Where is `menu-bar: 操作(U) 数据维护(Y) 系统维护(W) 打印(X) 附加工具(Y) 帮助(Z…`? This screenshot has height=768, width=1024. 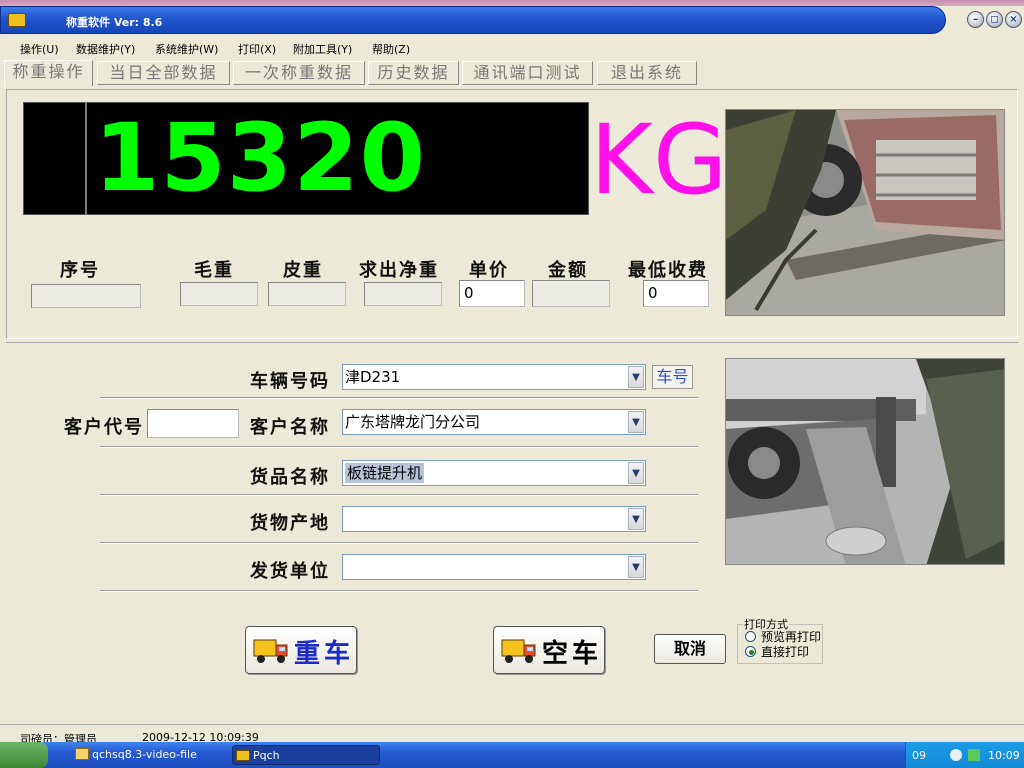
menu-bar: 操作(U) 数据维护(Y) 系统维护(W) 打印(X) 附加工具(Y) 帮助(Z… is located at coordinates (512, 49).